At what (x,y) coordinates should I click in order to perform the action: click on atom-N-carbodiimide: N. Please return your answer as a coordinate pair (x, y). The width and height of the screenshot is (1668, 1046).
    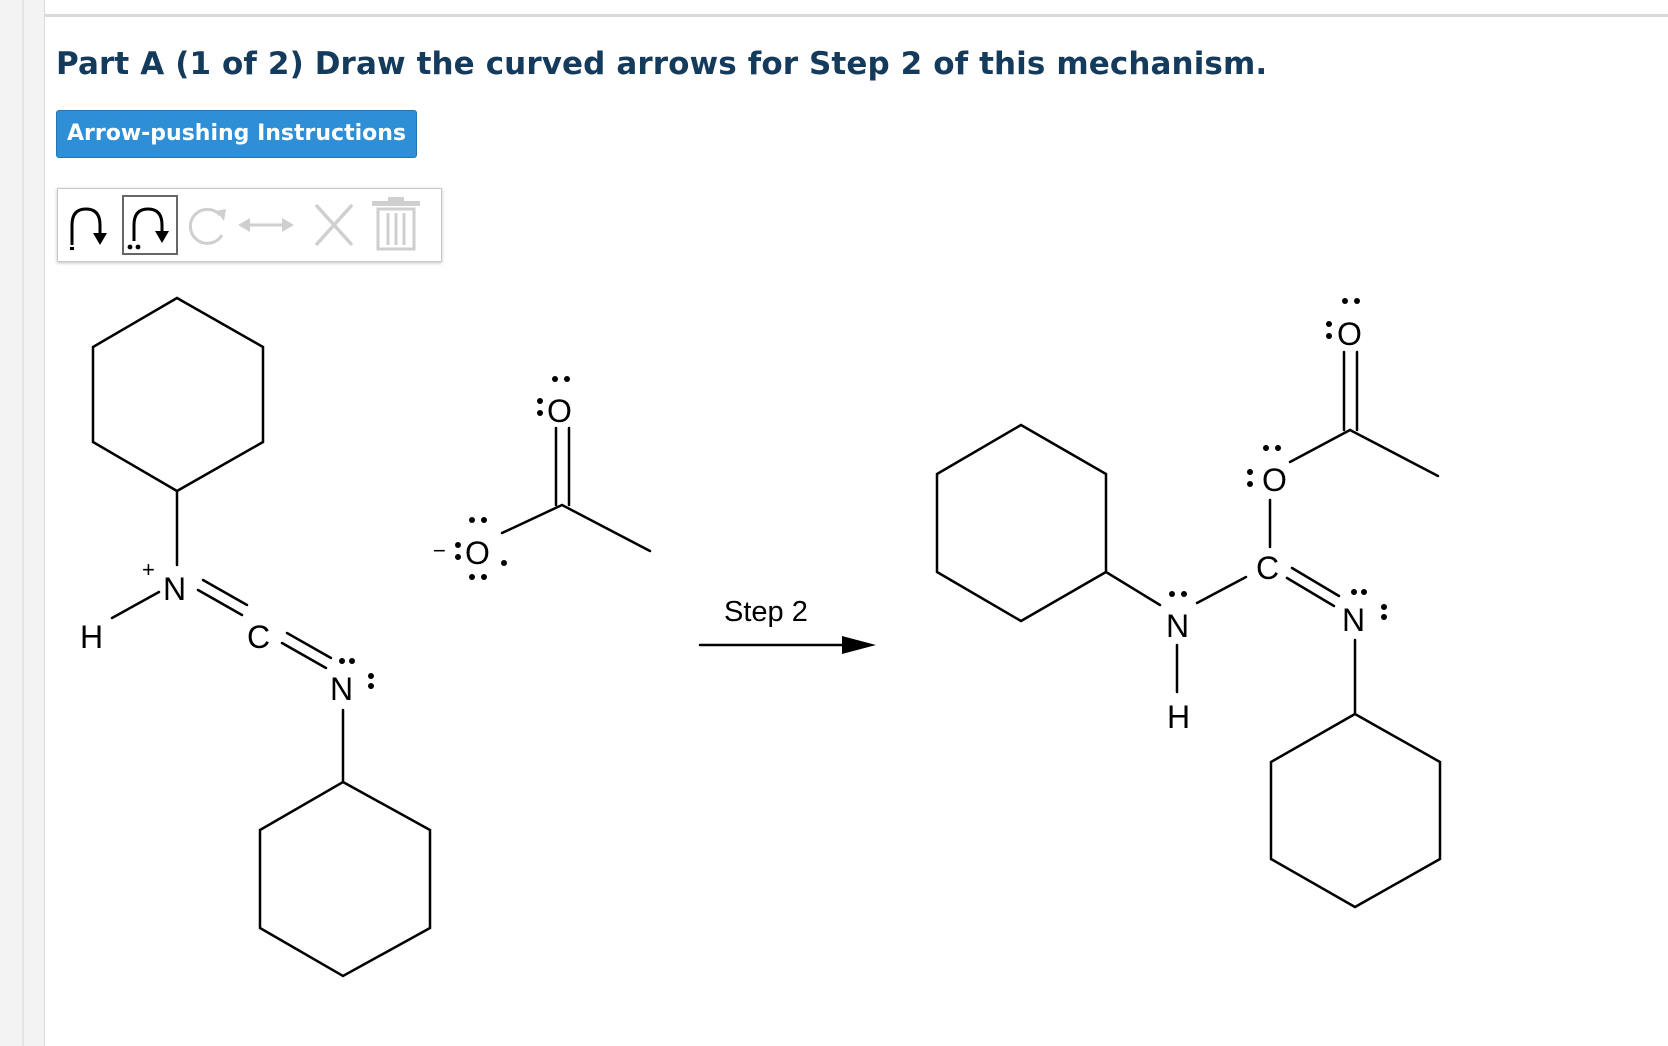
    Looking at the image, I should click on (341, 689).